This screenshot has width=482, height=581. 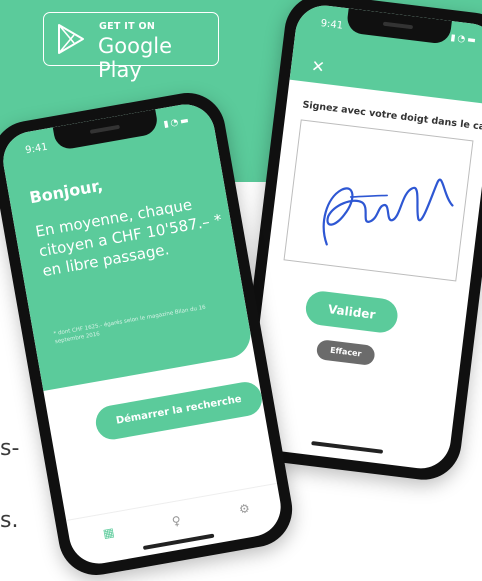 I want to click on grid-icon: ▦, so click(x=109, y=533).